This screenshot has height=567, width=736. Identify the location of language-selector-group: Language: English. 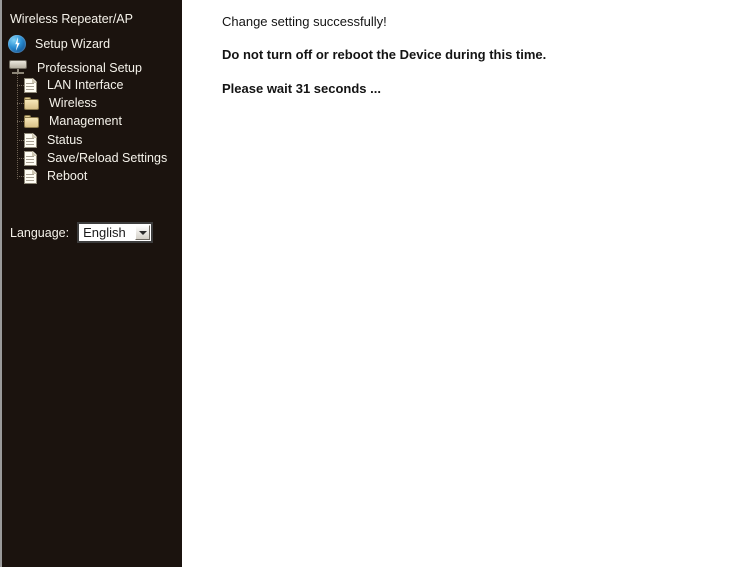
(82, 232).